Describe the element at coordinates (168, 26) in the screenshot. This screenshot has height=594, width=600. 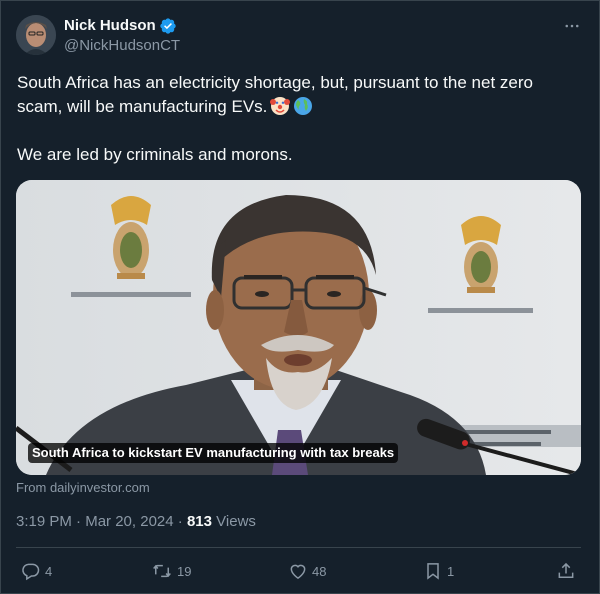
I see `verified-badge-icon` at that location.